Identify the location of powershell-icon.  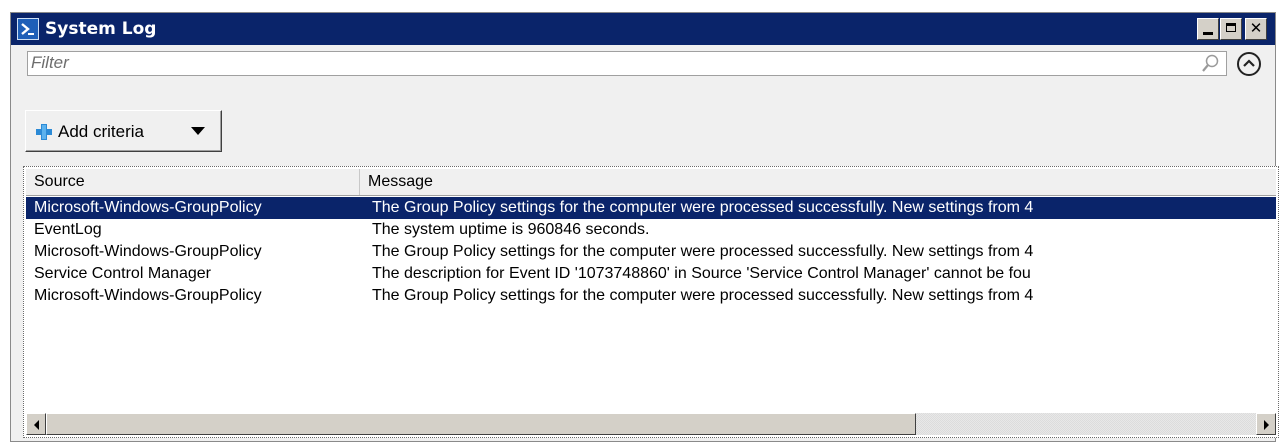
(28, 29).